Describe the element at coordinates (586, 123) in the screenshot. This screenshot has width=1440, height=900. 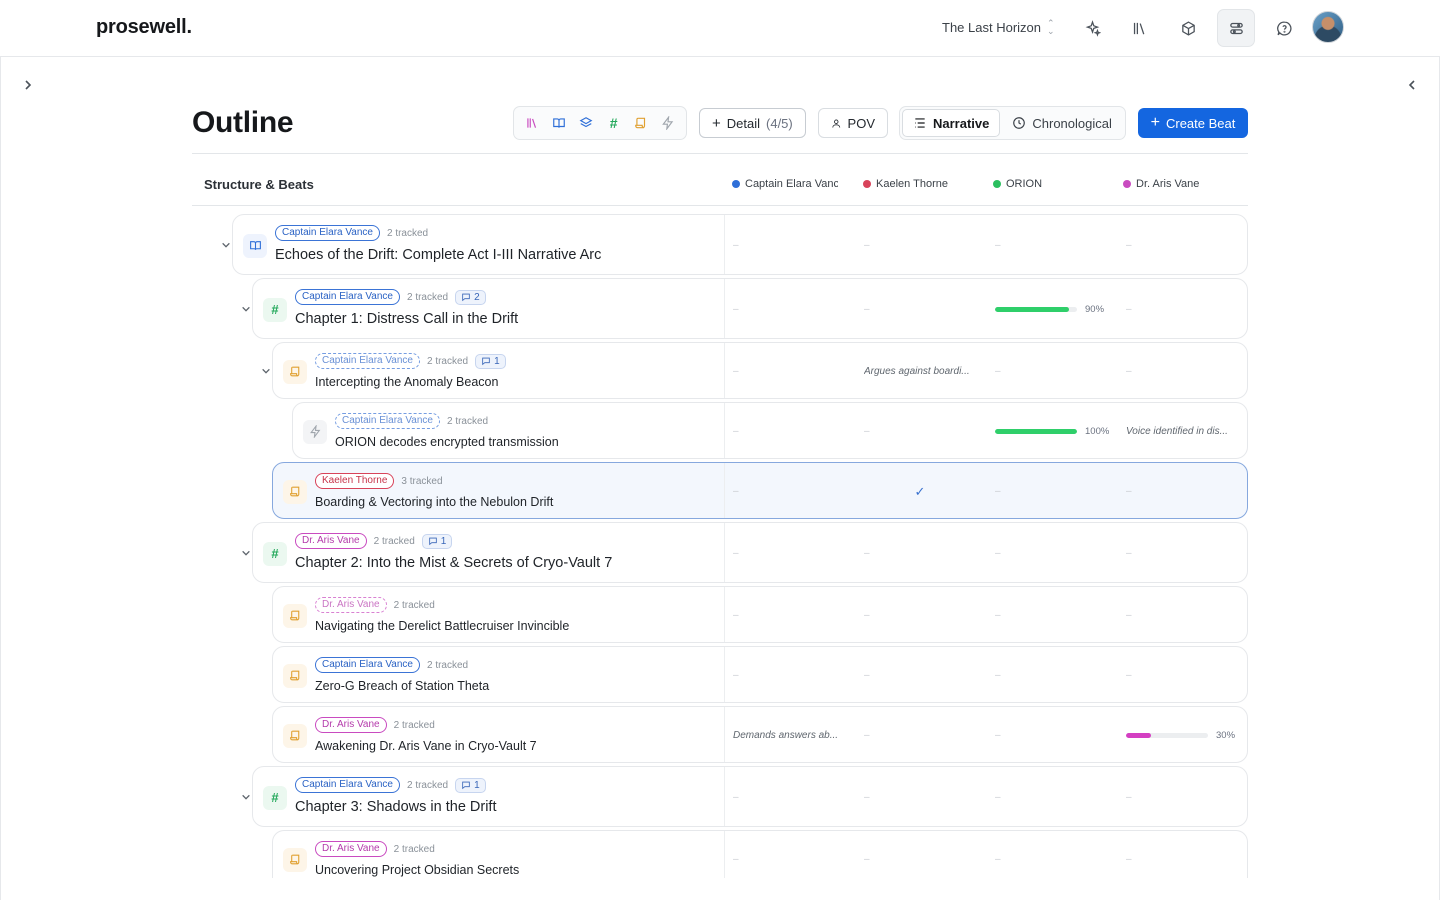
I see `layers-icon` at that location.